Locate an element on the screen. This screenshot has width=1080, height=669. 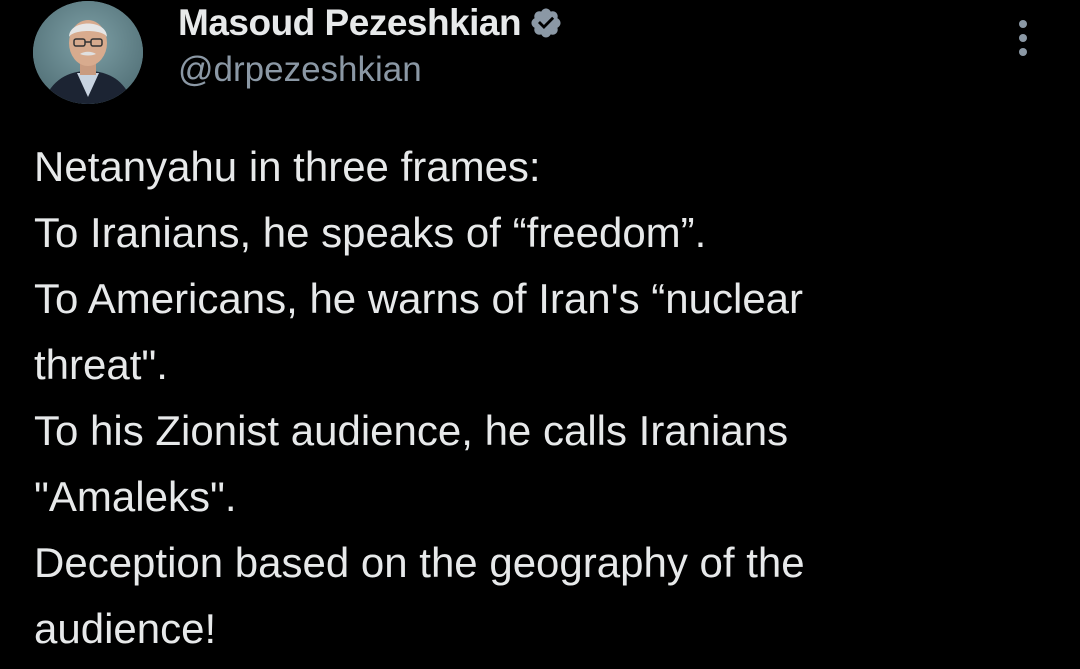
tweet-line: Netanyahu in three frames: is located at coordinates (287, 166).